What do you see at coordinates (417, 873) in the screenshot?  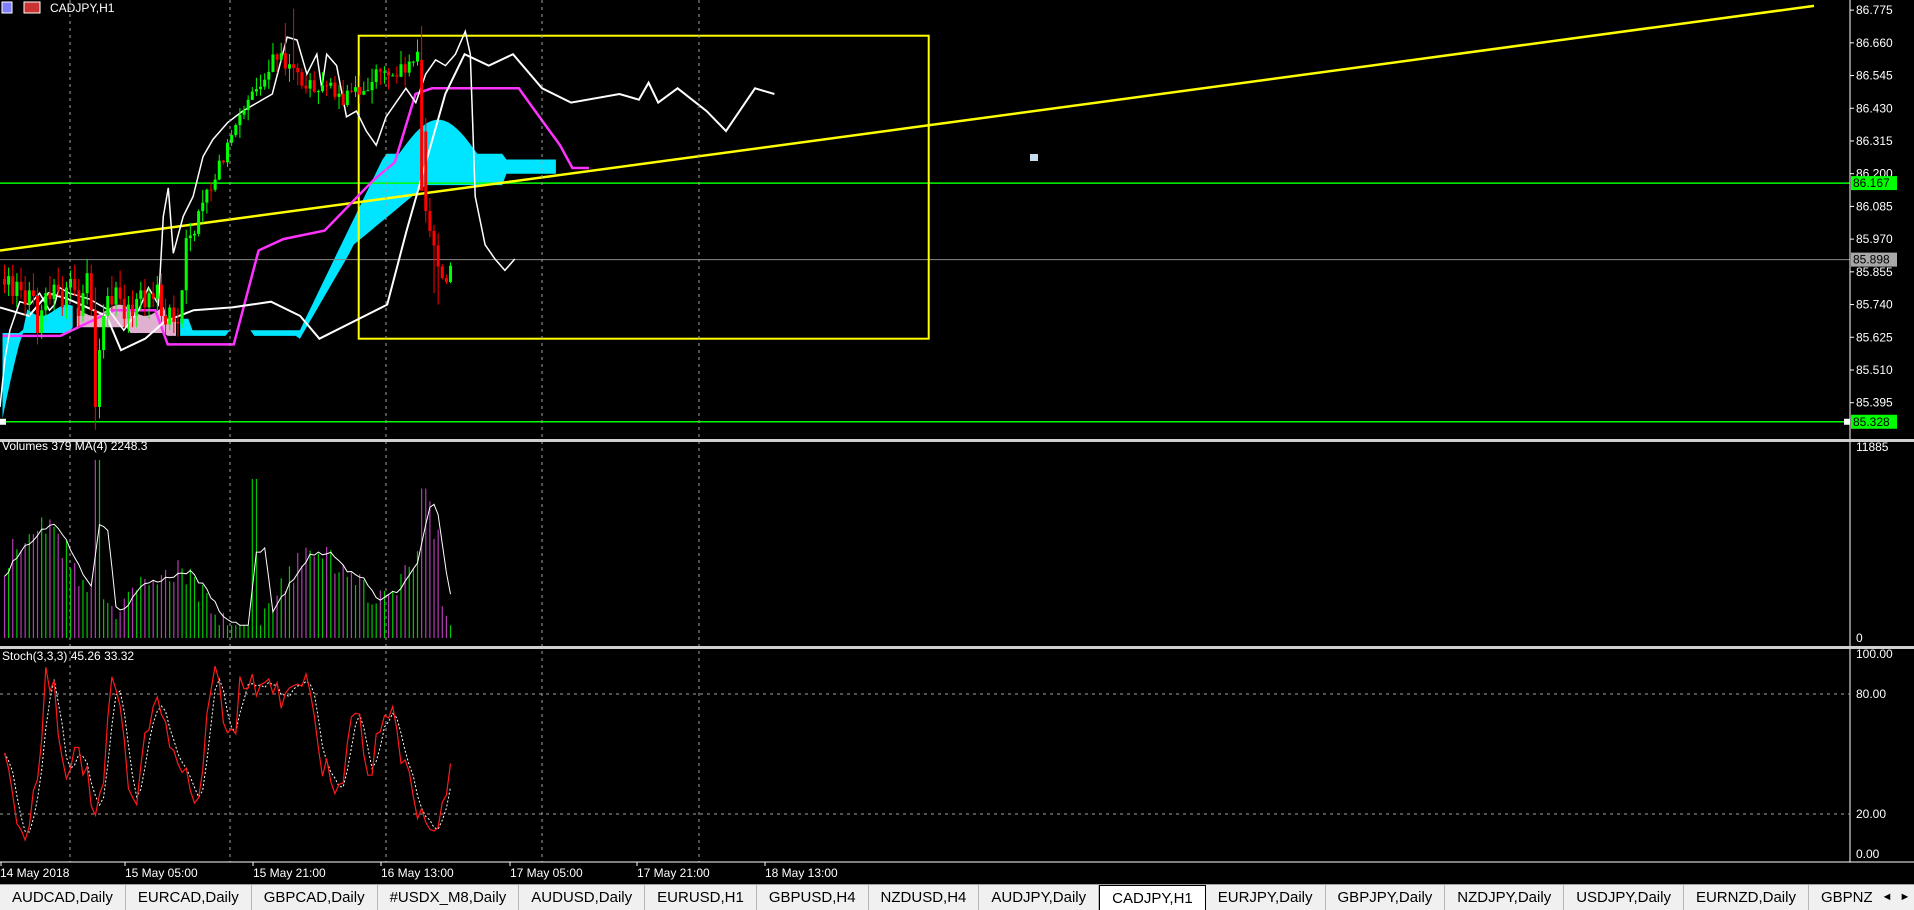 I see `time-tick-label: 16 May 13:00` at bounding box center [417, 873].